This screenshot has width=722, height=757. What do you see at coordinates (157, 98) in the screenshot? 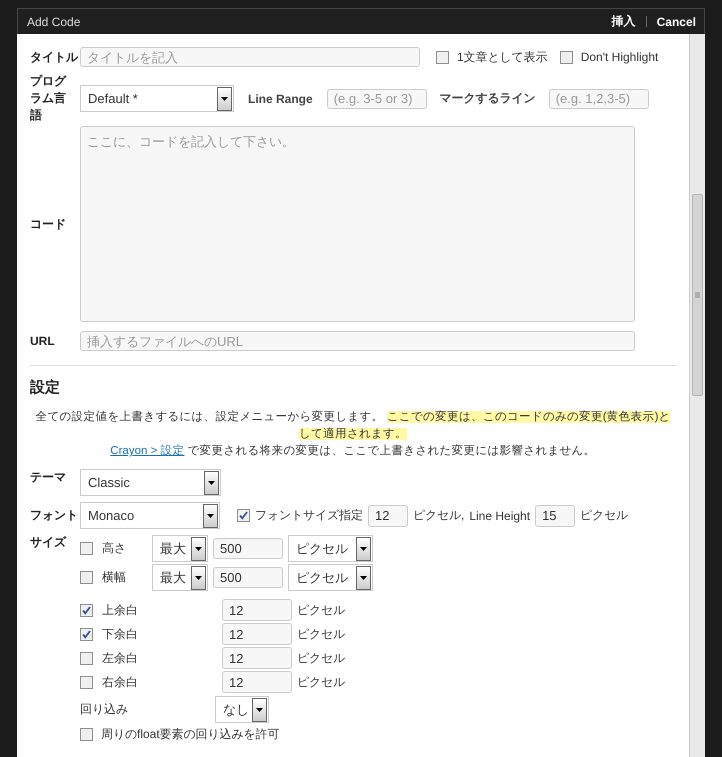
I see `language-dropdown: Default *` at bounding box center [157, 98].